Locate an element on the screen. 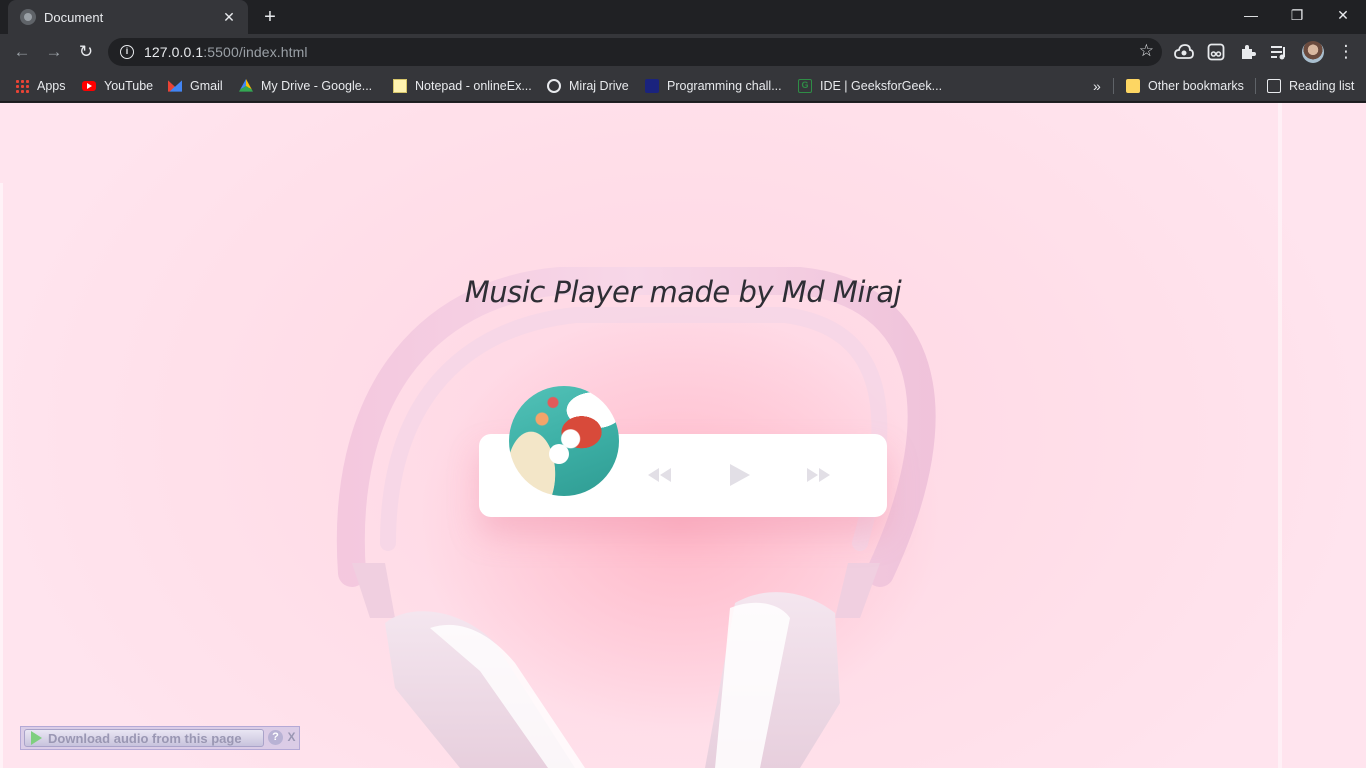 This screenshot has width=1366, height=768. profile-avatar is located at coordinates (1313, 52).